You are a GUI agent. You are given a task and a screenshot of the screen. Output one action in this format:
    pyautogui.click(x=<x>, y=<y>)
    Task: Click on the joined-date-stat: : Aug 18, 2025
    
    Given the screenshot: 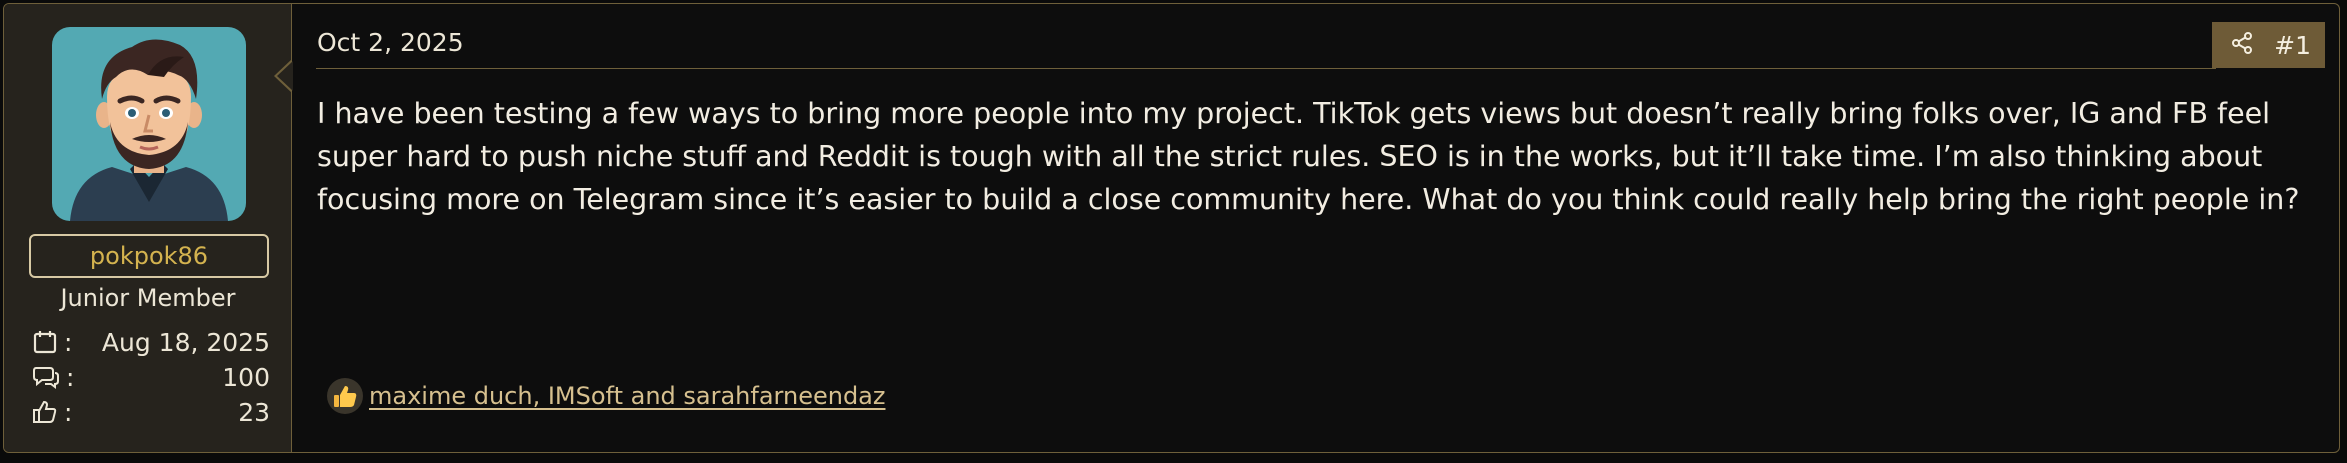 What is the action you would take?
    pyautogui.click(x=151, y=342)
    